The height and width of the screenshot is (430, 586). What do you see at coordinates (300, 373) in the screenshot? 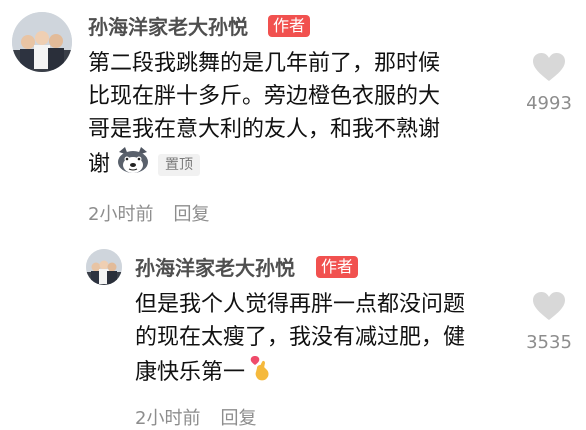
I see `comment-line-last: 康快乐第一` at bounding box center [300, 373].